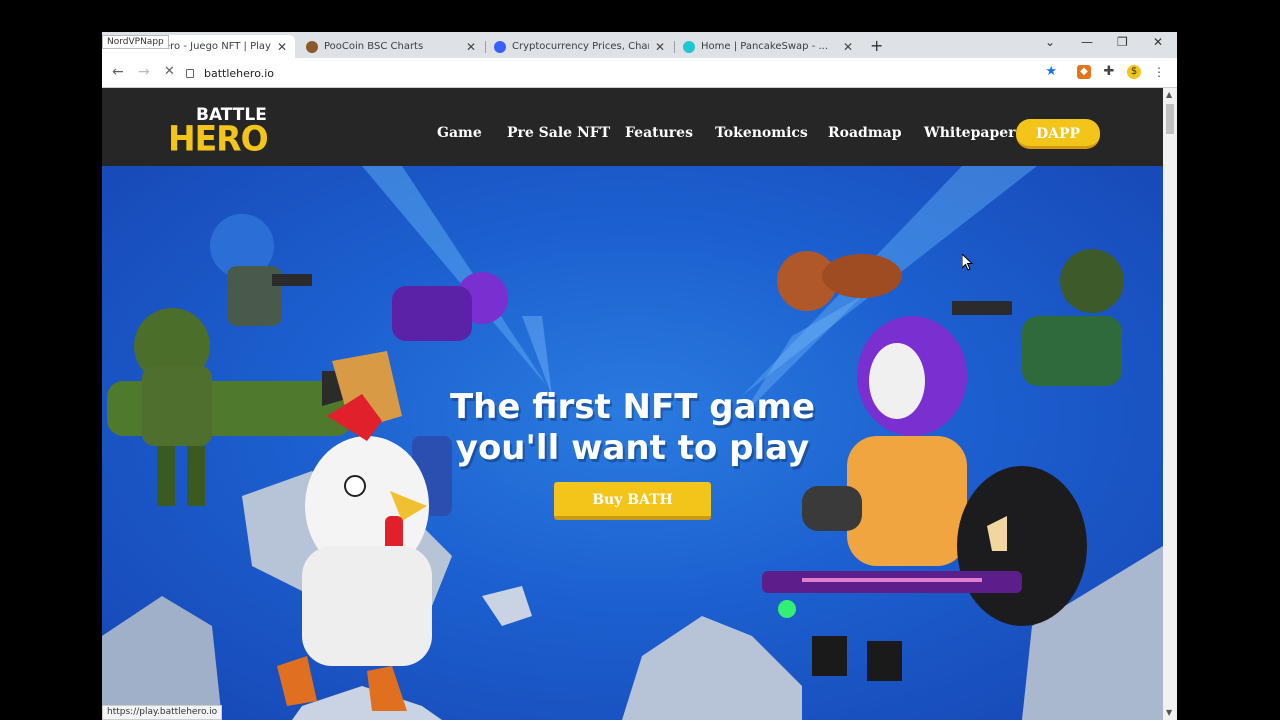 The width and height of the screenshot is (1280, 720). Describe the element at coordinates (892, 580) in the screenshot. I see `rifle-stripe` at that location.